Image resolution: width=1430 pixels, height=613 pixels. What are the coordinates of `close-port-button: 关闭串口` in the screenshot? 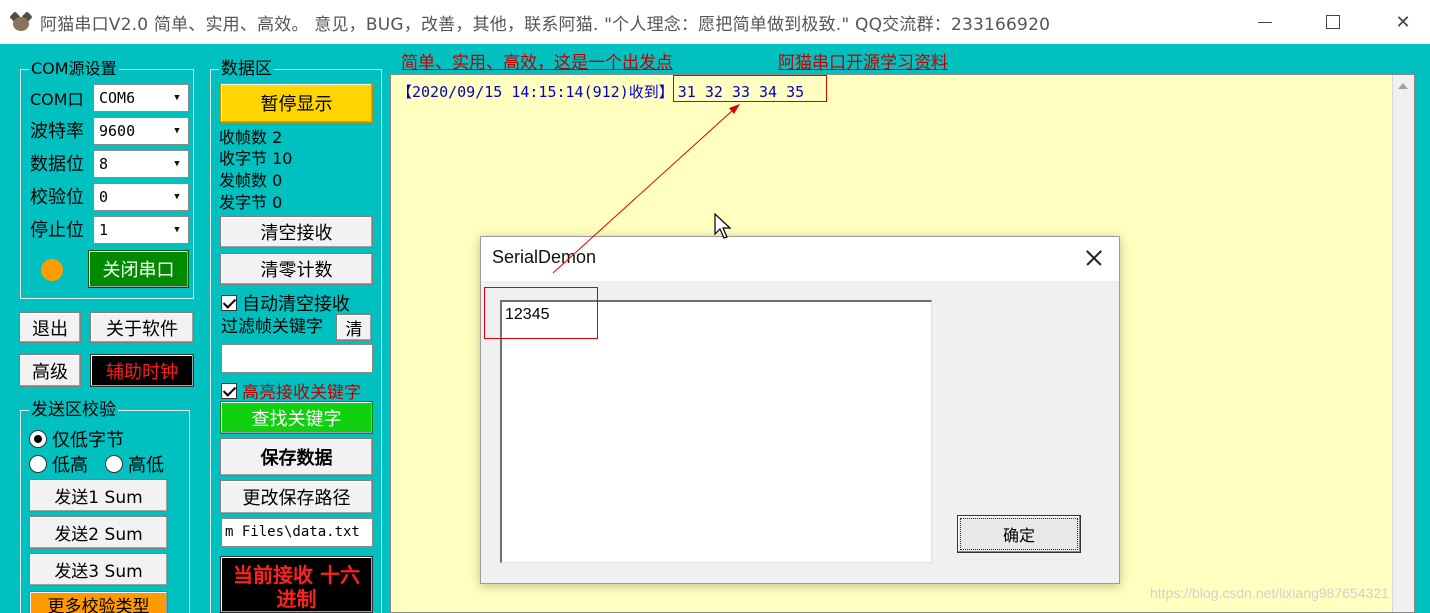 It's located at (138, 269).